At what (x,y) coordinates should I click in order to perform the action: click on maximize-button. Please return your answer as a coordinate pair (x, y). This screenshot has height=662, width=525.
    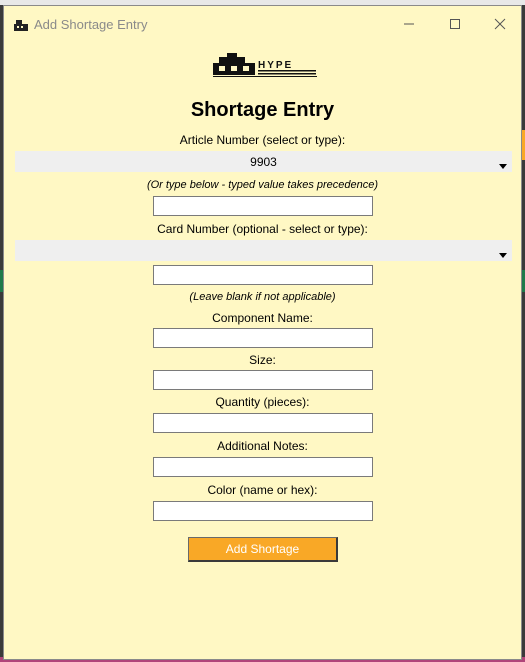
    Looking at the image, I should click on (455, 24).